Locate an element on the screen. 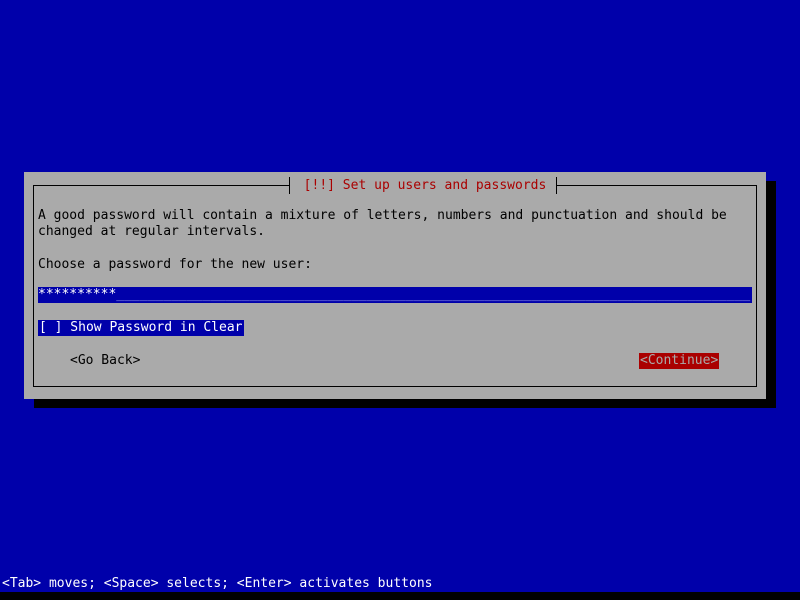  dialog-frame-right is located at coordinates (756, 286).